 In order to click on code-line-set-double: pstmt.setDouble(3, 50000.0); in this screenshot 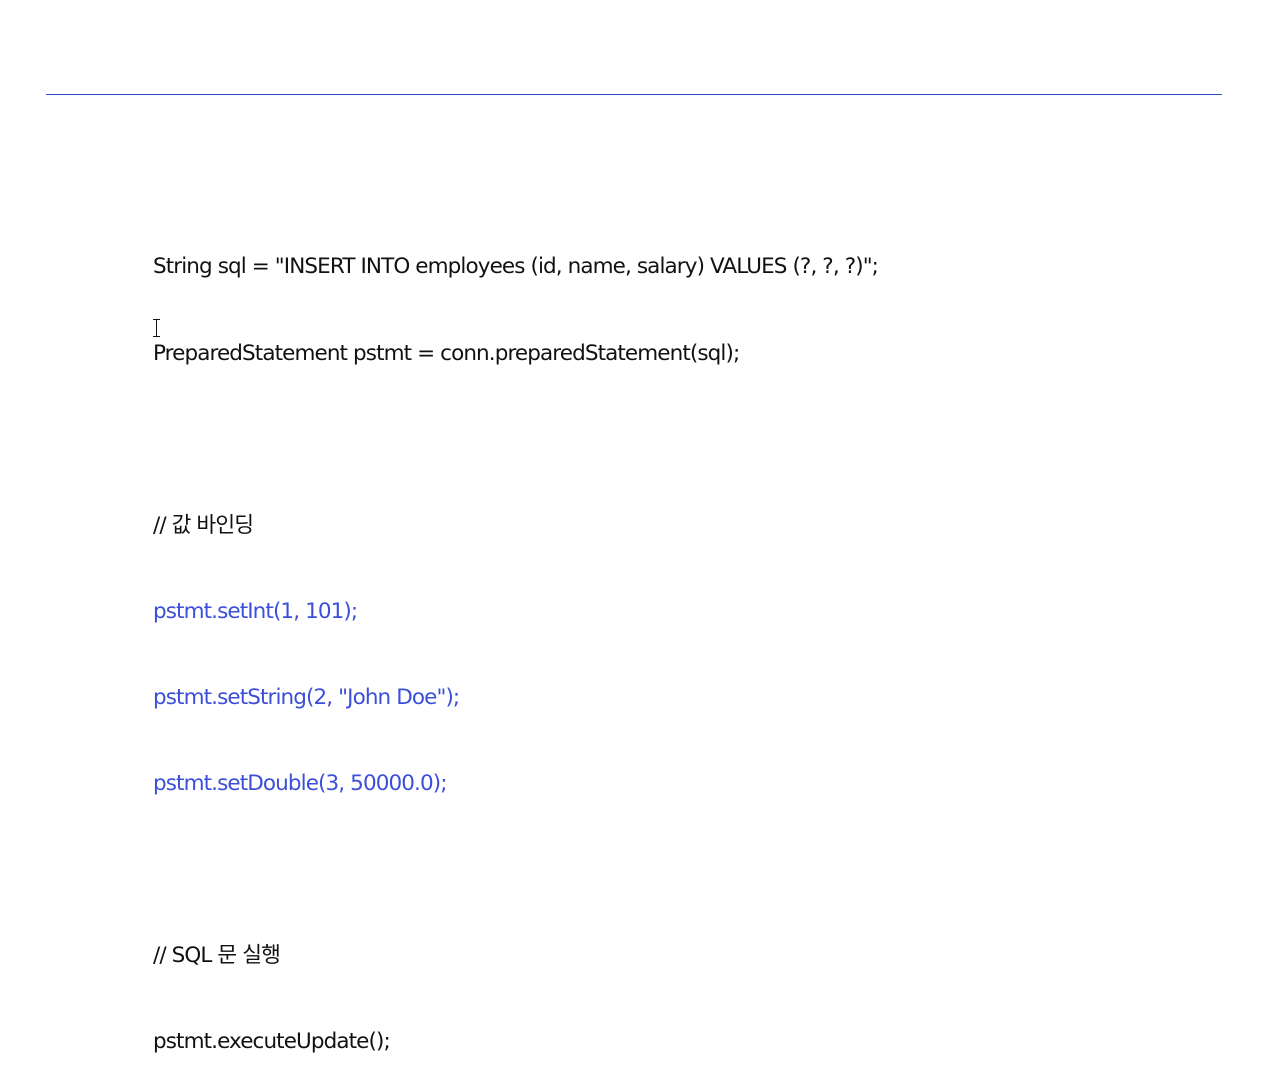, I will do `click(300, 783)`.